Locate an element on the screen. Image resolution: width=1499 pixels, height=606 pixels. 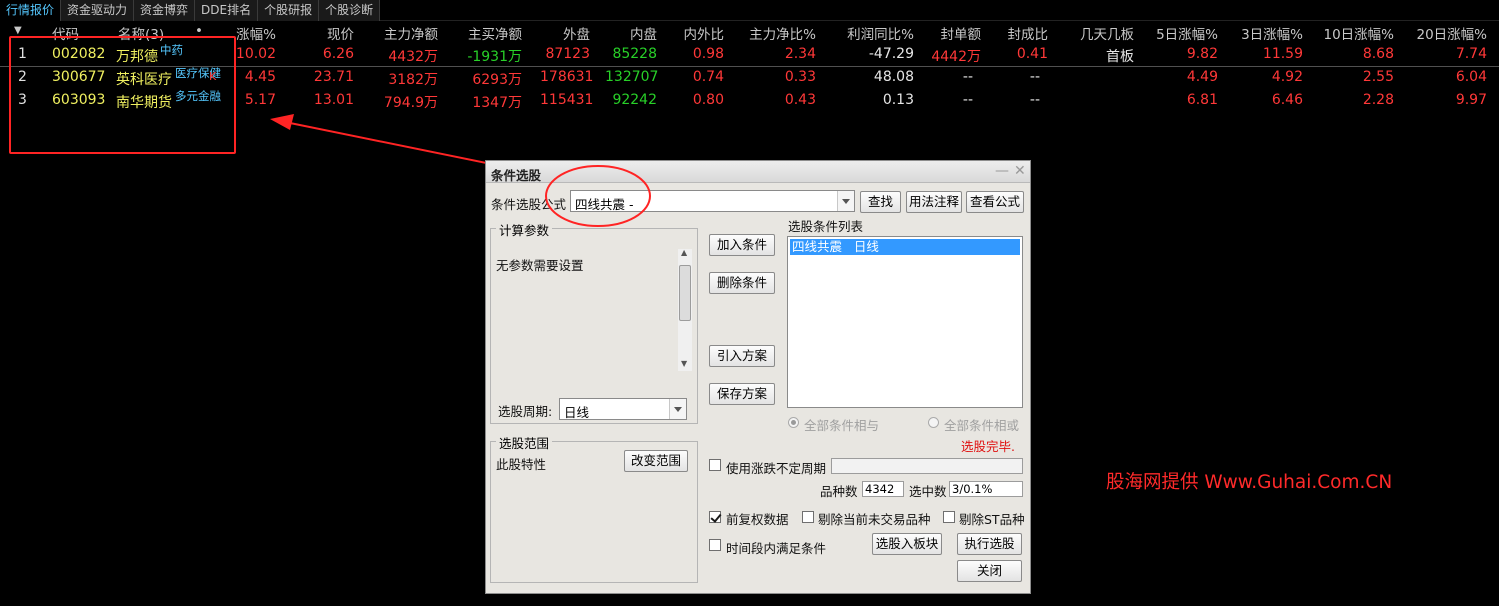
close-icon: ✕ is located at coordinates (1020, 171).